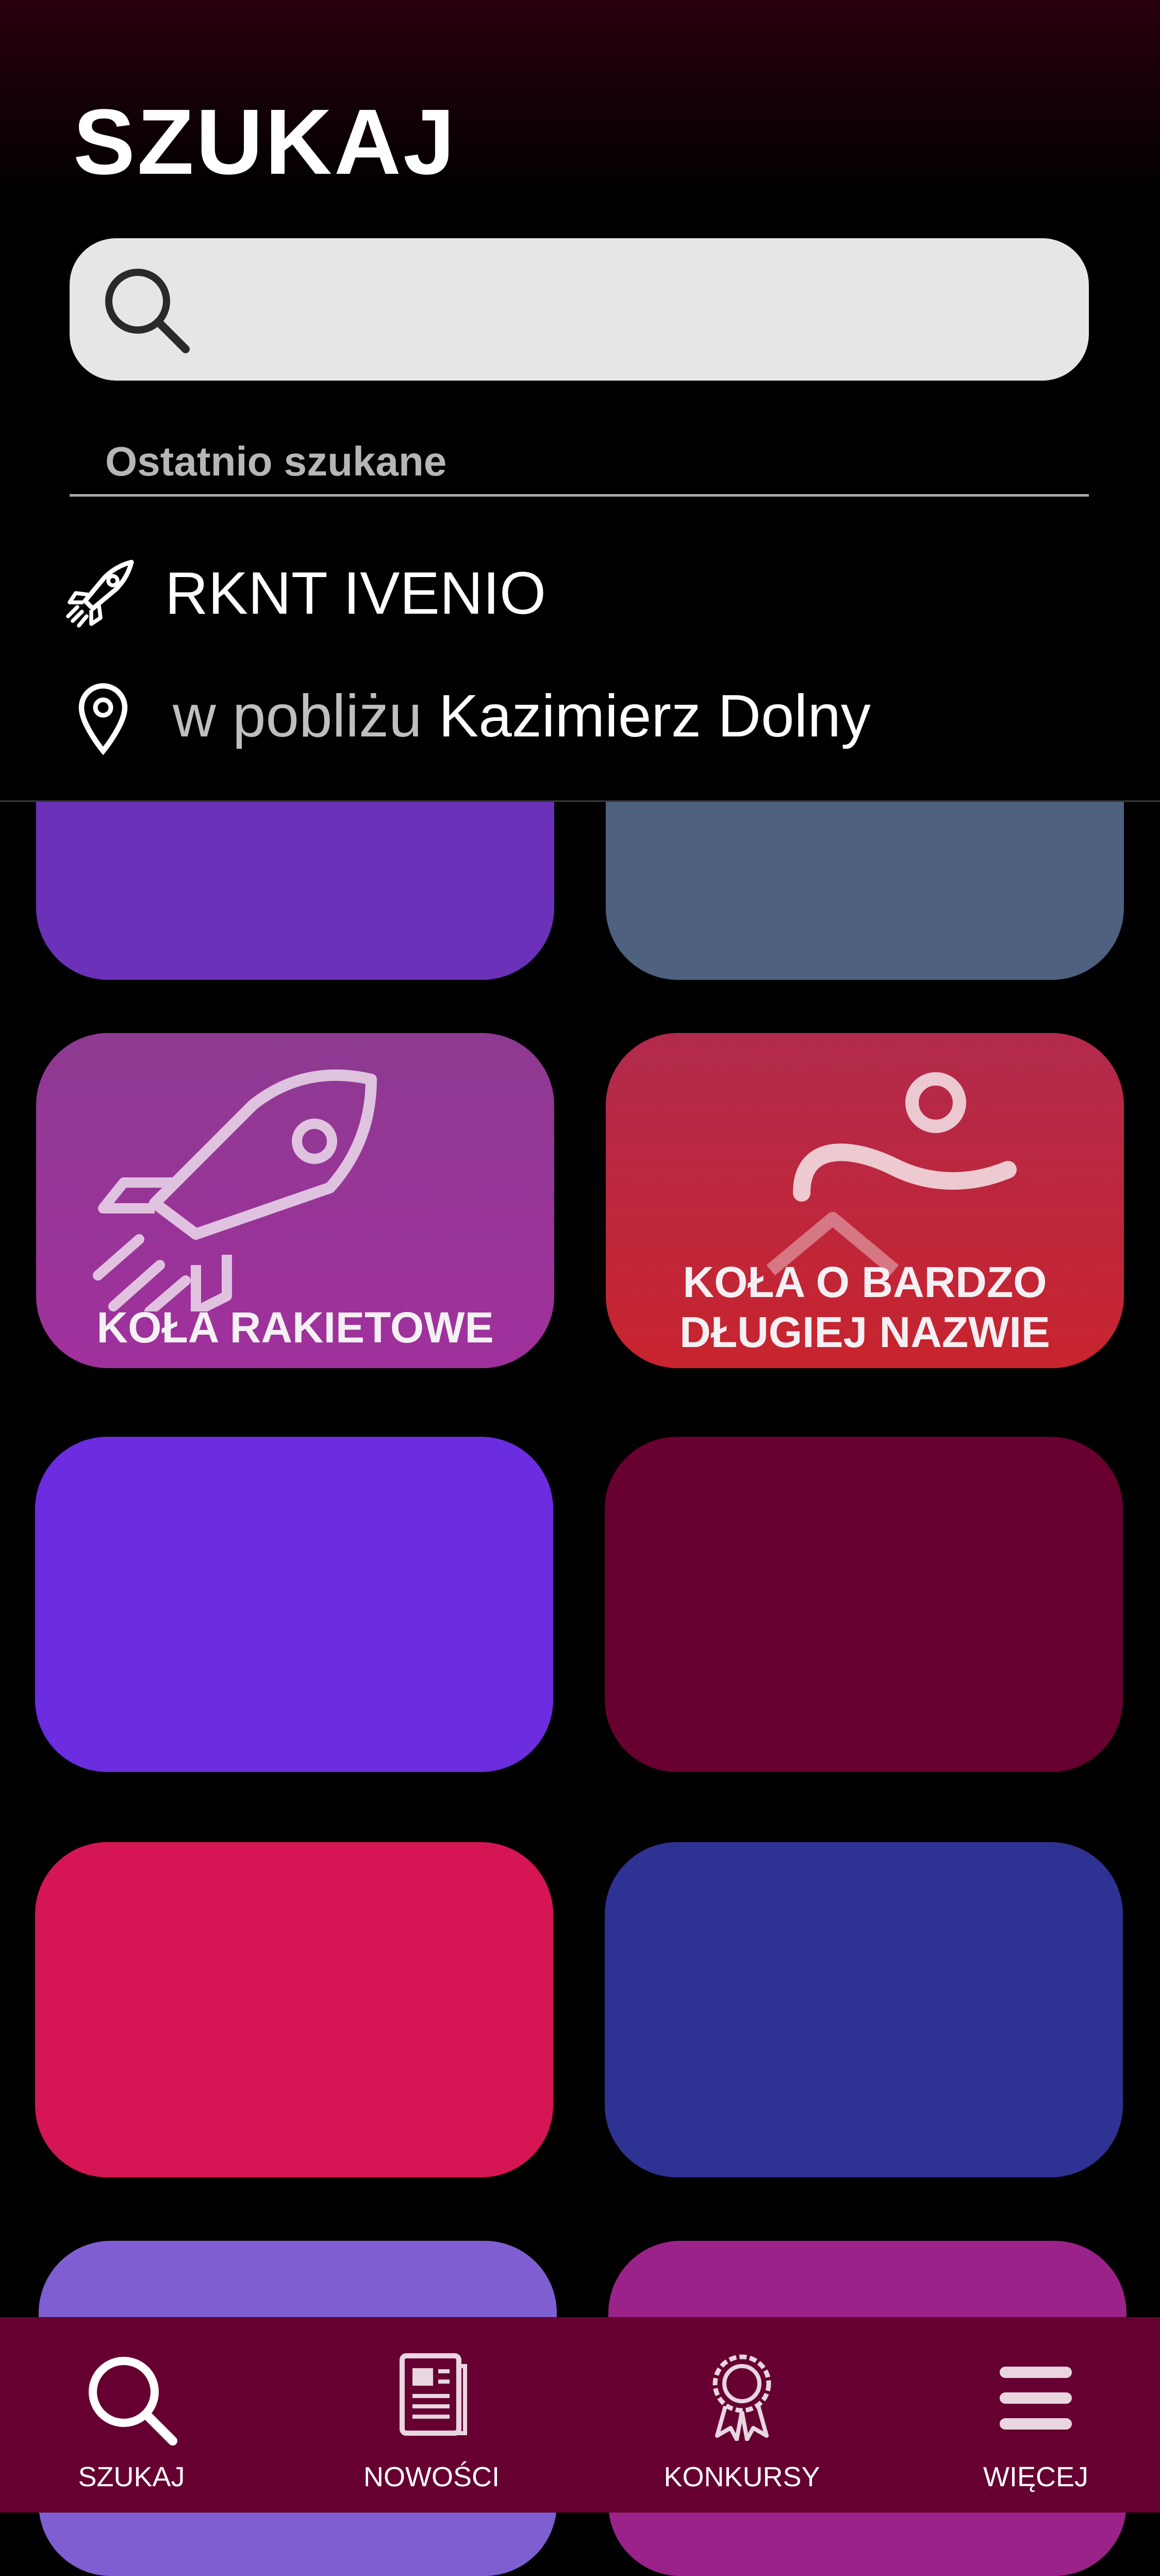 The height and width of the screenshot is (2576, 1160). Describe the element at coordinates (355, 593) in the screenshot. I see `recent-search-text: RKNT IVENIO` at that location.